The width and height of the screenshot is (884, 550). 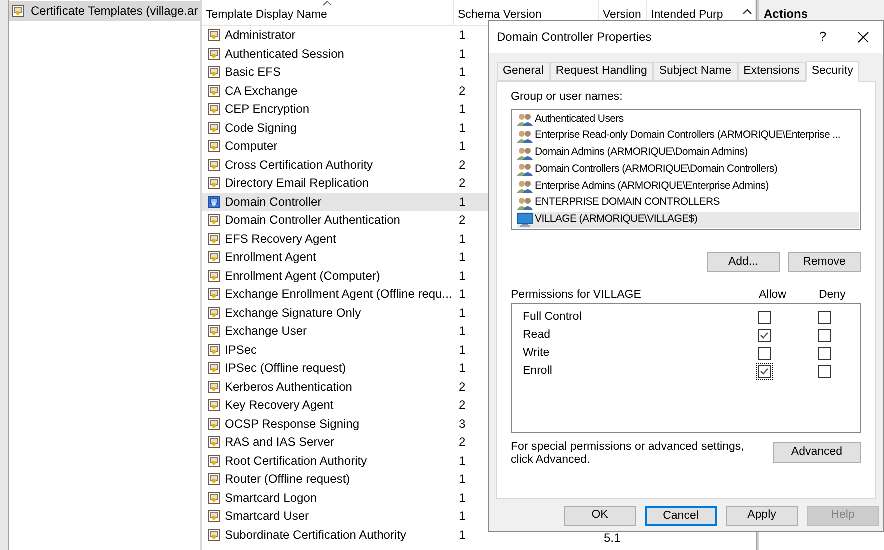 I want to click on template-name: Subordinate Certification Authority, so click(x=315, y=535).